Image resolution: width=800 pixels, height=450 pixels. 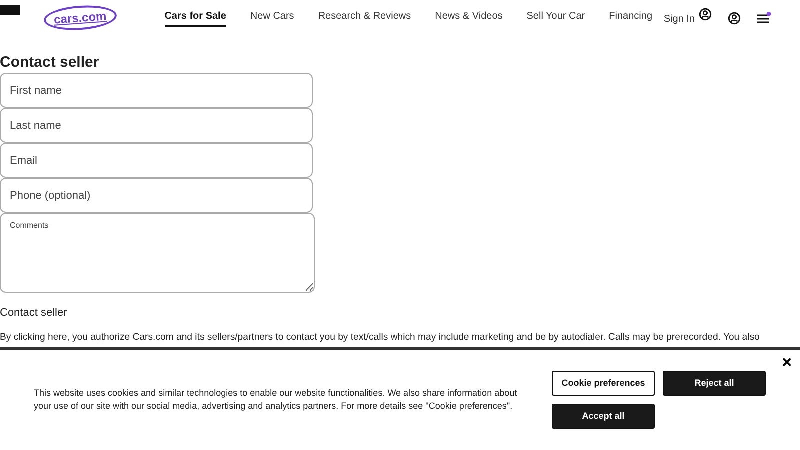 I want to click on form-title: Contact seller, so click(x=50, y=63).